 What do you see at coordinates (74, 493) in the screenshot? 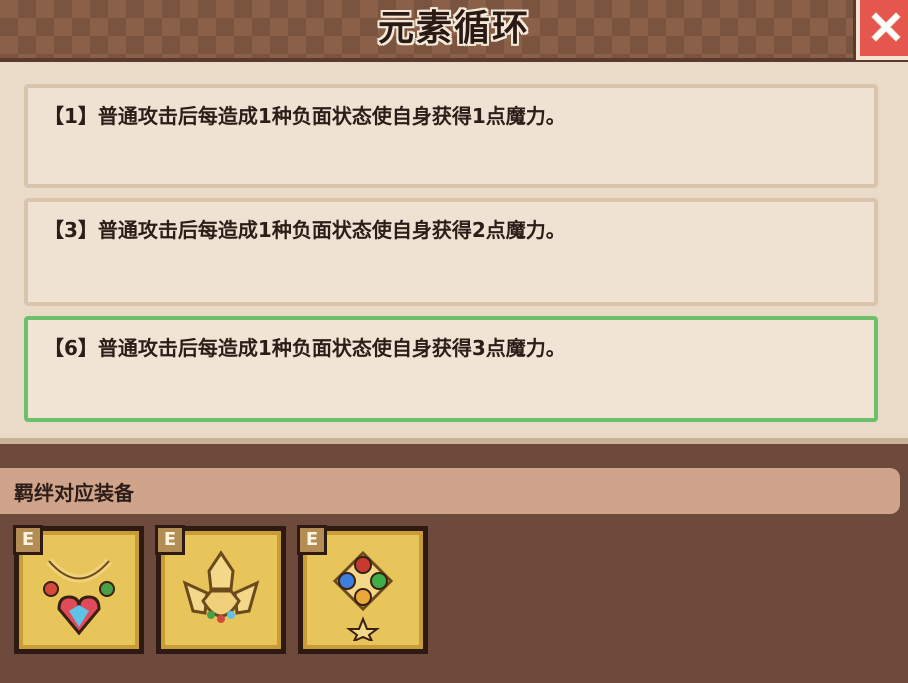
I see `bond-equipment-label: 羁绊对应装备` at bounding box center [74, 493].